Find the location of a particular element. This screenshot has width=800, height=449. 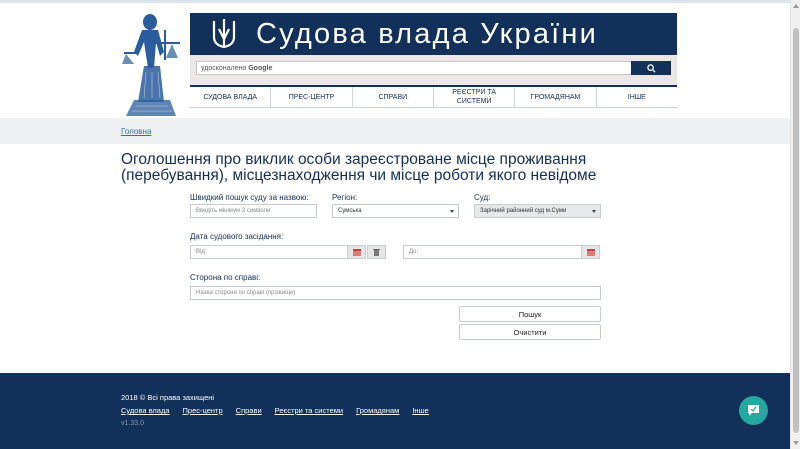

google-brand: Google is located at coordinates (260, 68).